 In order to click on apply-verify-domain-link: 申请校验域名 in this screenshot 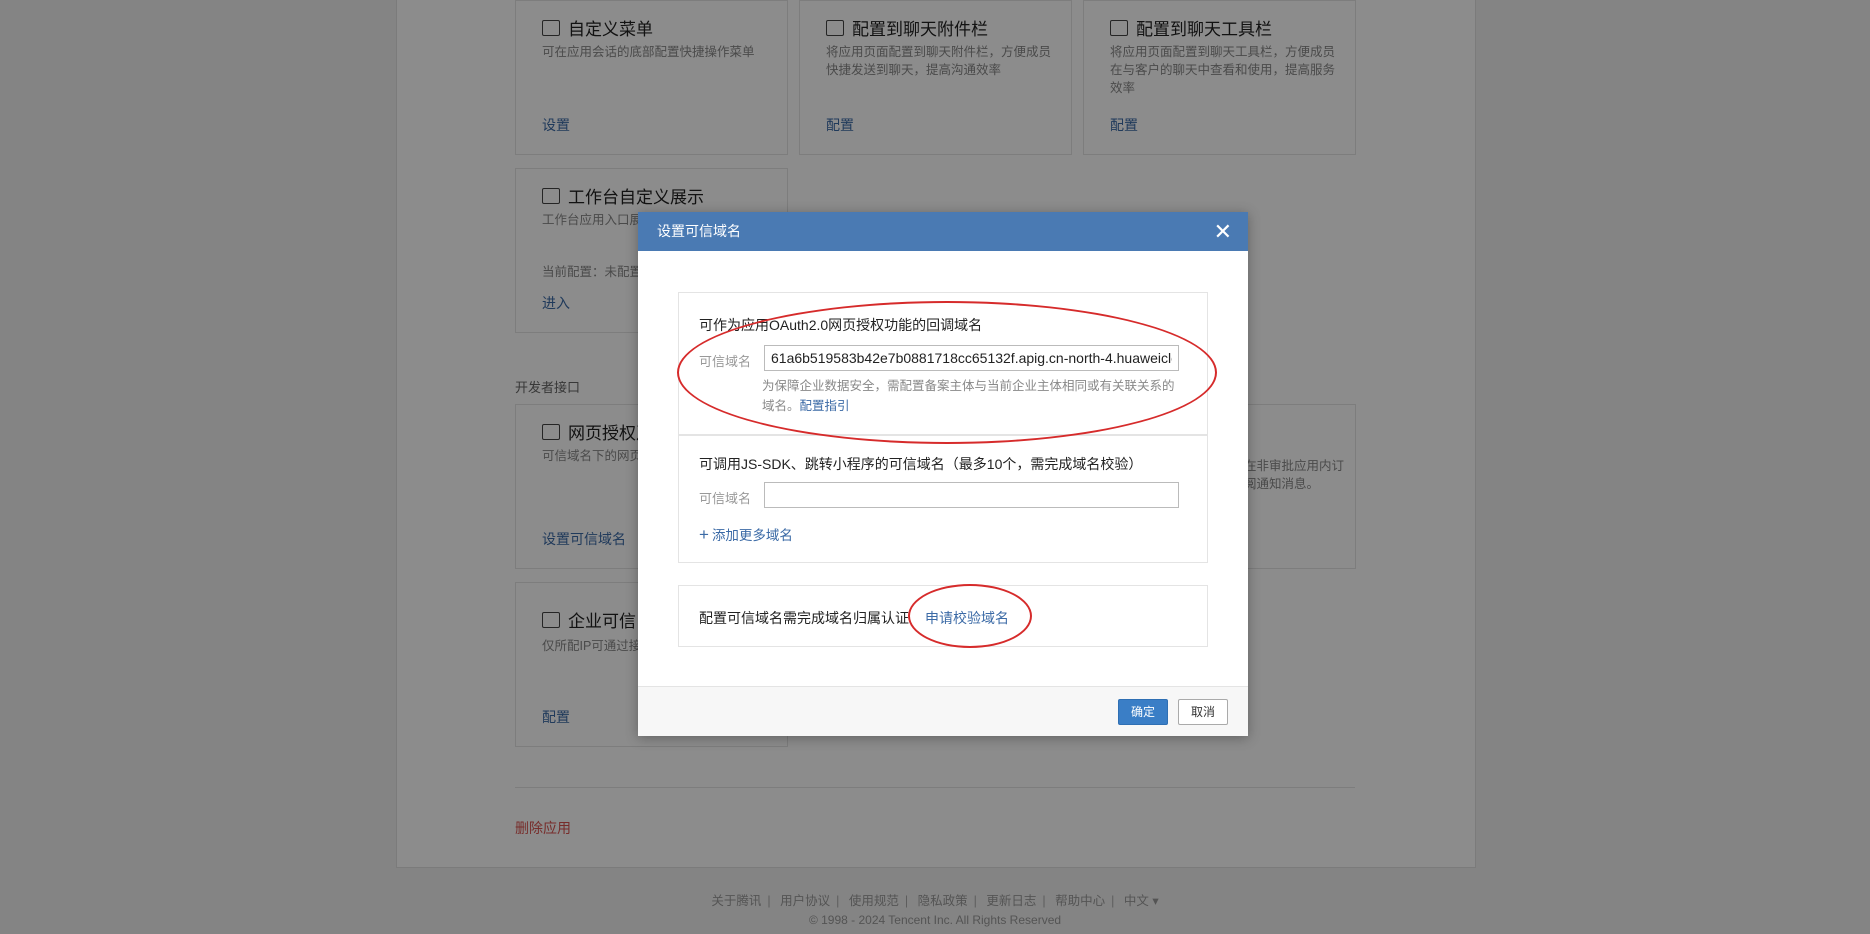, I will do `click(967, 618)`.